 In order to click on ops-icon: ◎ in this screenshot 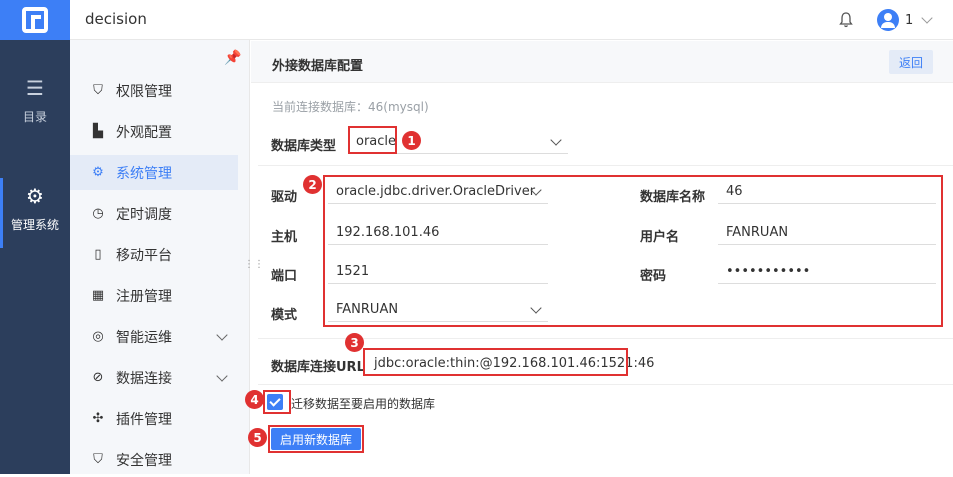, I will do `click(98, 336)`.